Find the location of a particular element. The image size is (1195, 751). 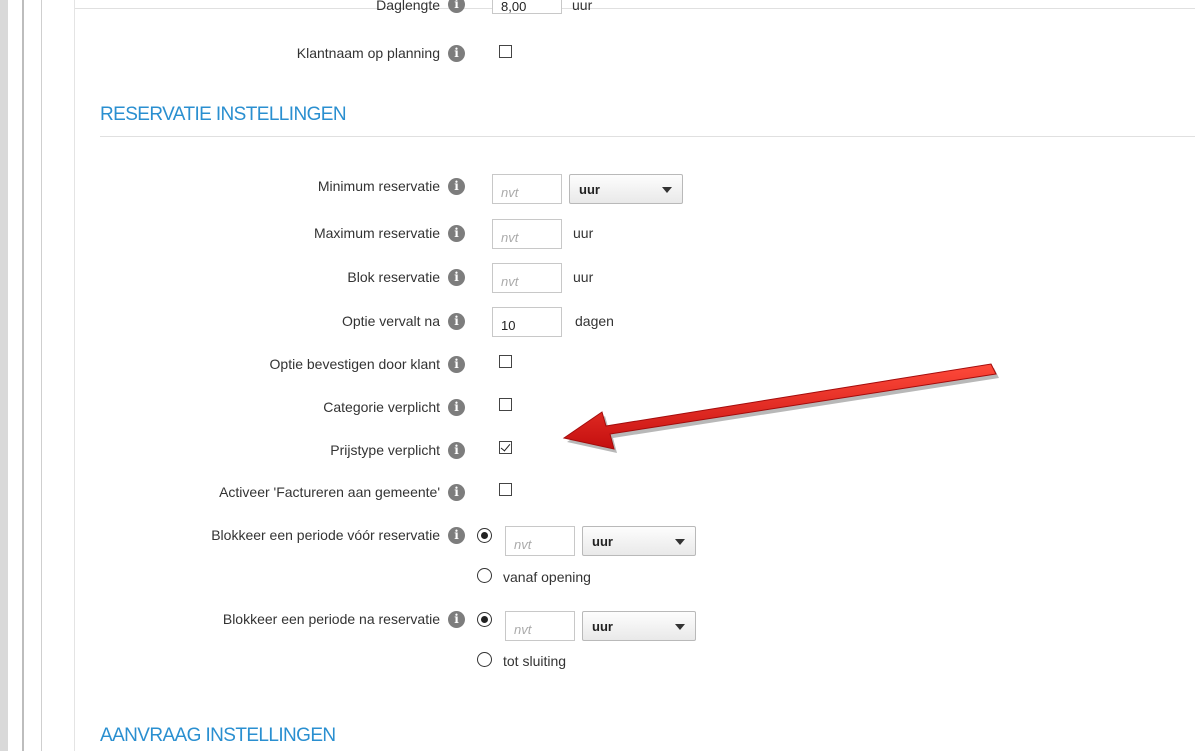

optie-vervalt-label: Optie vervalt na is located at coordinates (390, 321).